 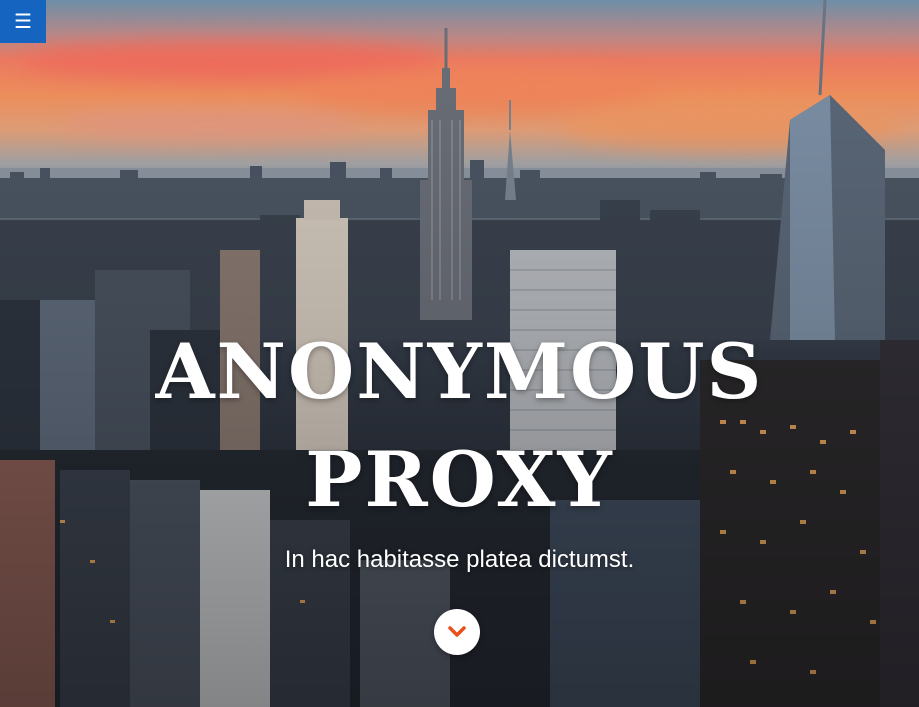 What do you see at coordinates (459, 479) in the screenshot?
I see `page-title-line-2: PROXY` at bounding box center [459, 479].